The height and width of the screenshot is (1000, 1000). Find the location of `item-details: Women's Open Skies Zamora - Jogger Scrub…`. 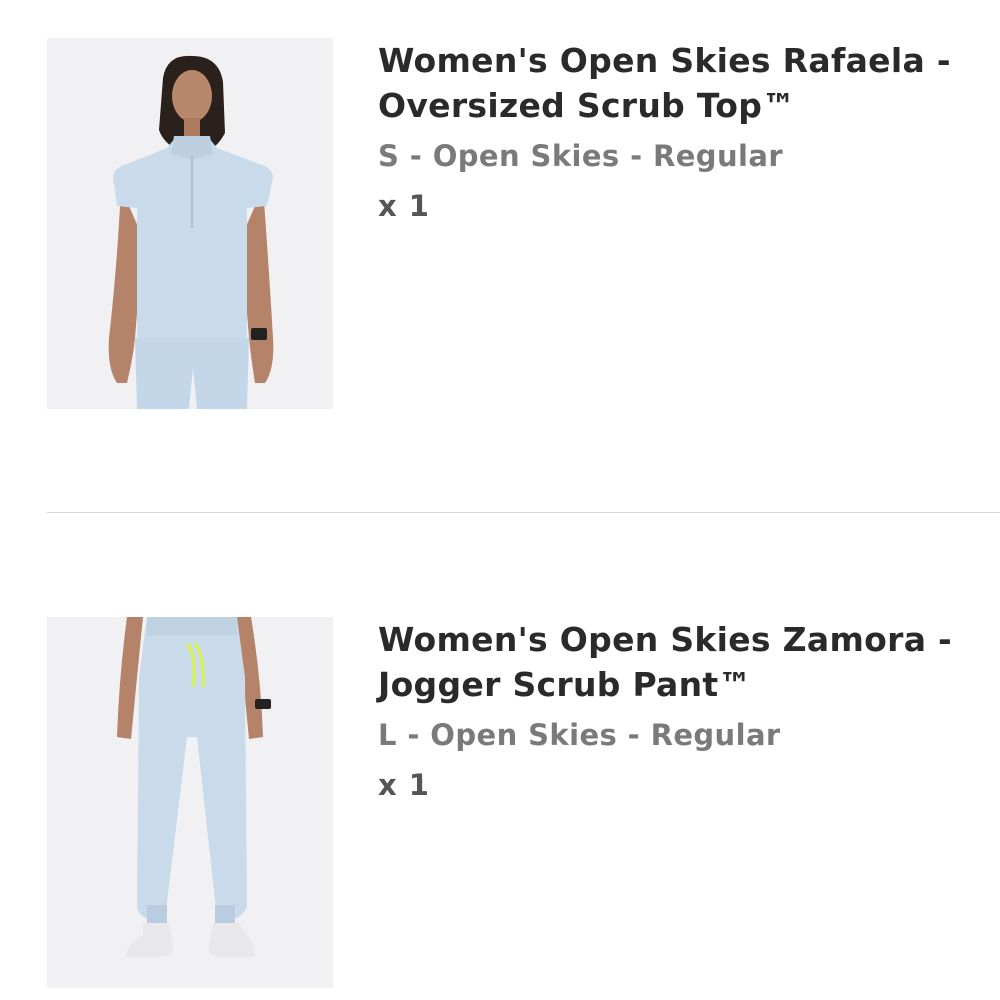

item-details: Women's Open Skies Zamora - Jogger Scrub… is located at coordinates (683, 711).